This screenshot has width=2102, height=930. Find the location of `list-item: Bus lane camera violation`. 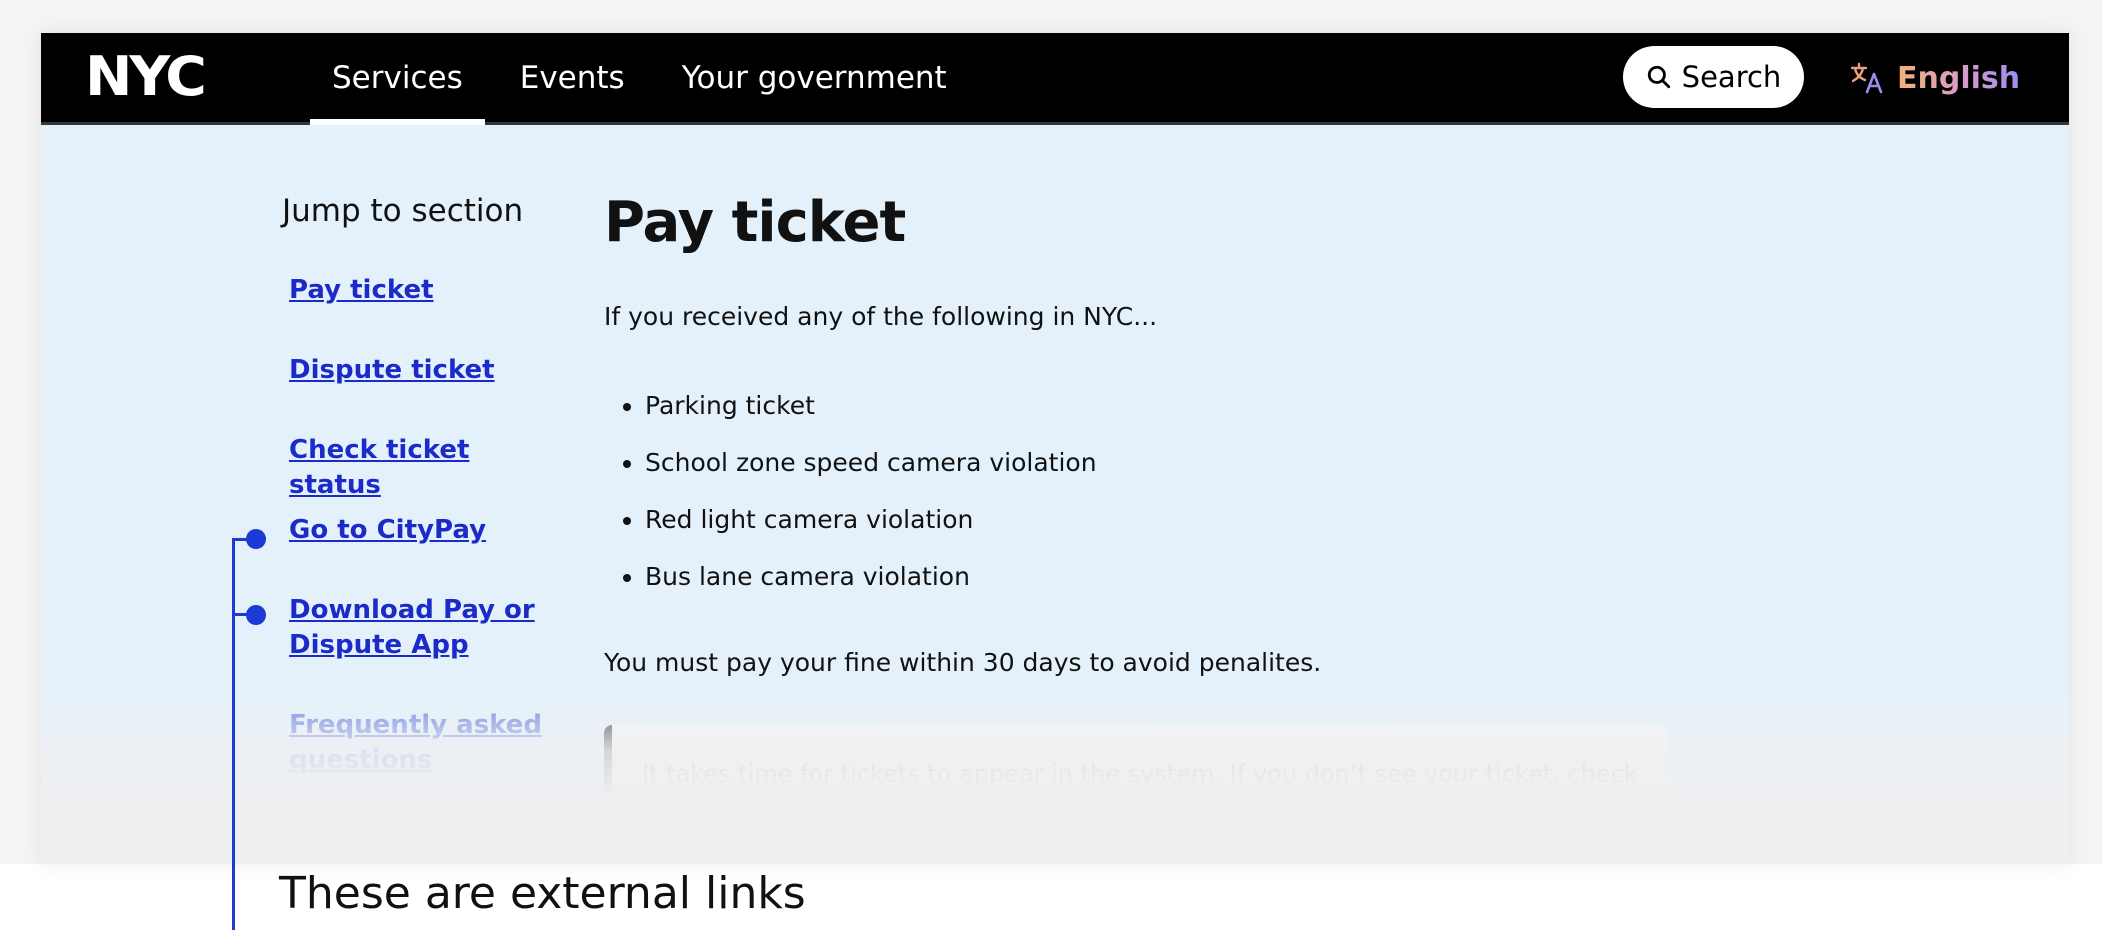

list-item: Bus lane camera violation is located at coordinates (871, 587).